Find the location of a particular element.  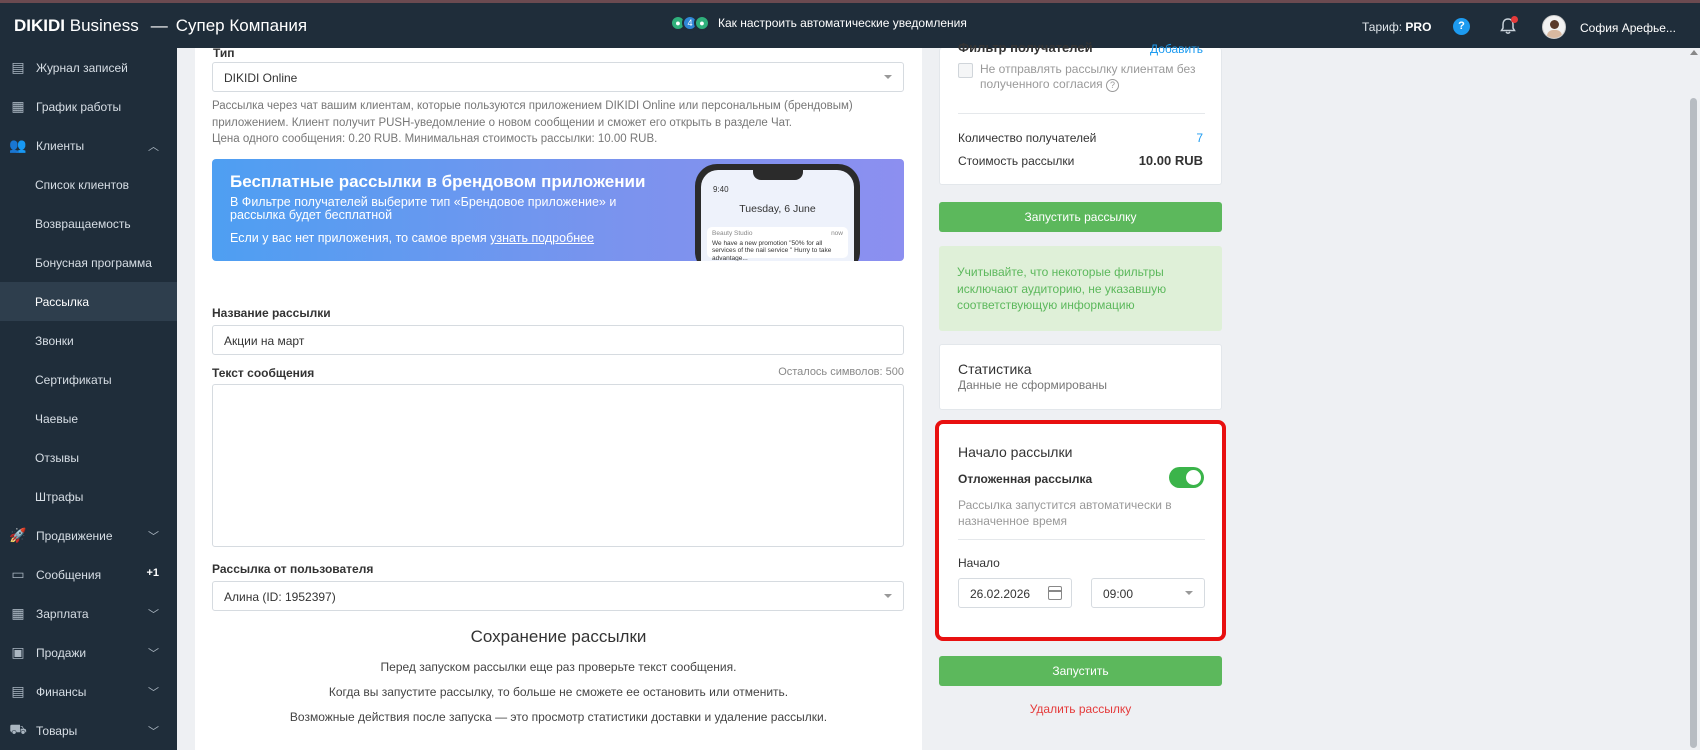

sidebar-item-label: Рассылка is located at coordinates (62, 301).